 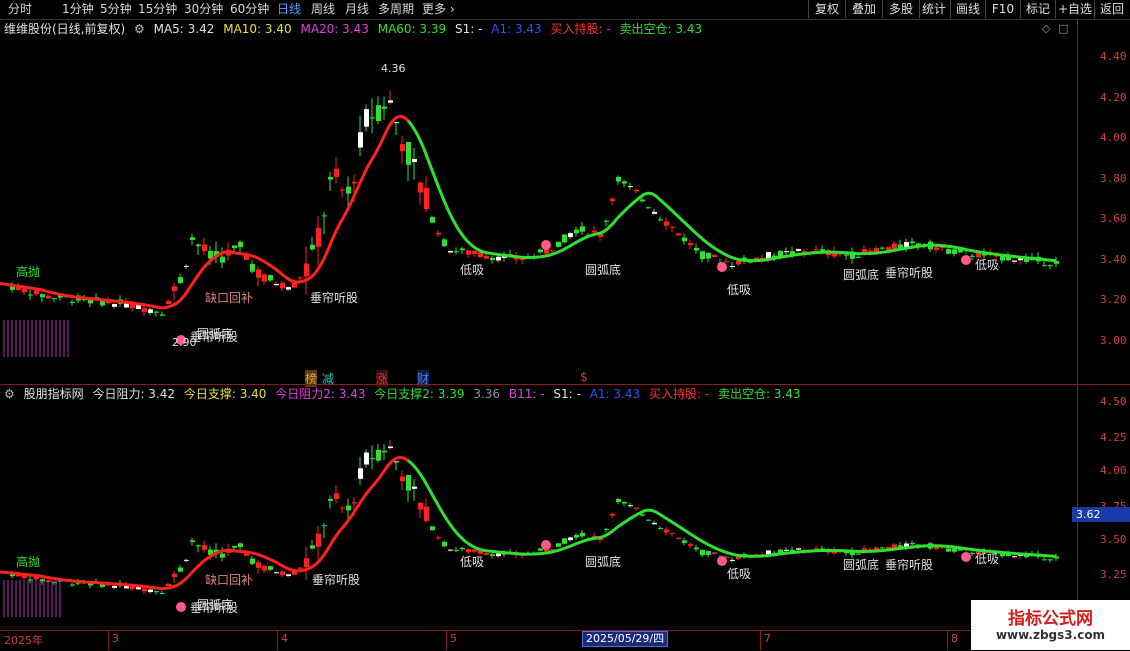 What do you see at coordinates (863, 9) in the screenshot?
I see `overlay-button: 叠加` at bounding box center [863, 9].